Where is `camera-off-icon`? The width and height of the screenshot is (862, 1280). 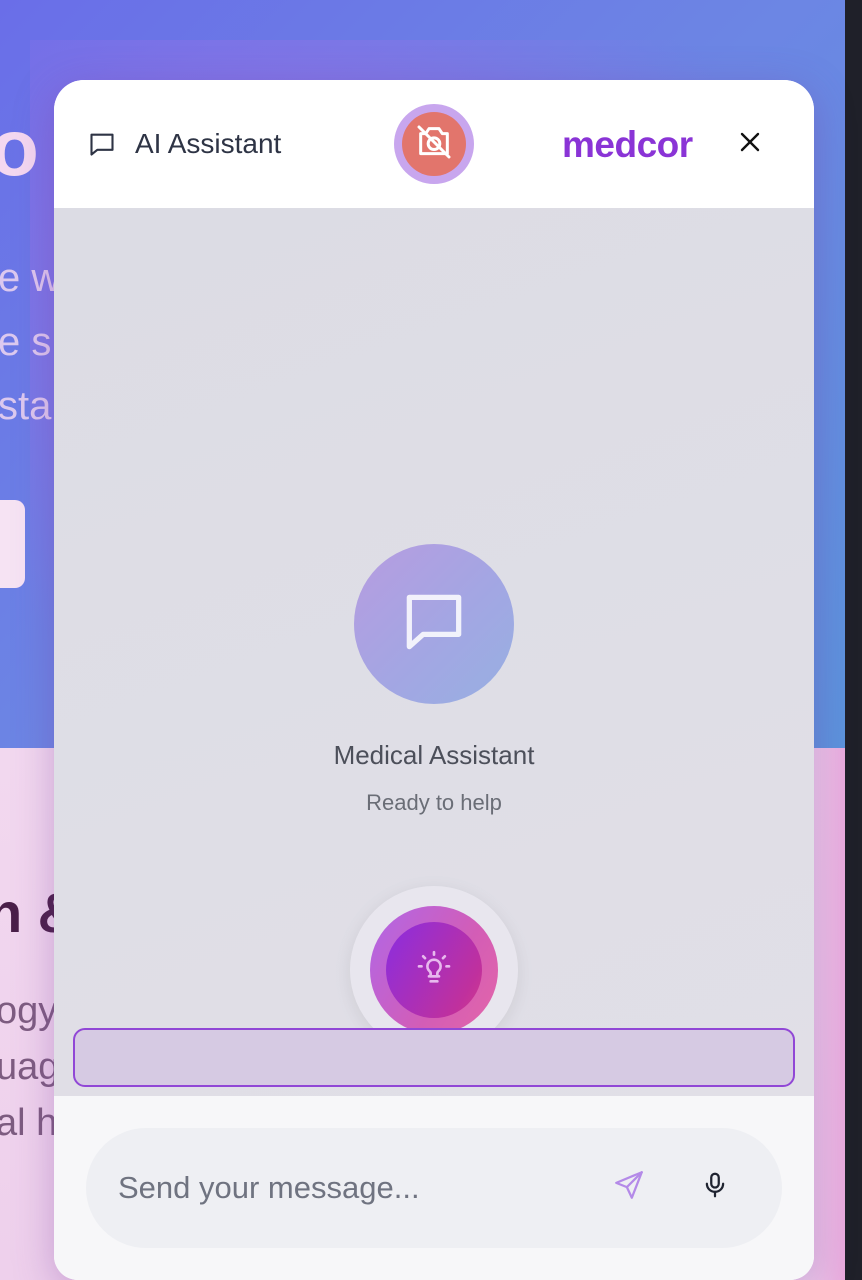
camera-off-icon is located at coordinates (434, 144).